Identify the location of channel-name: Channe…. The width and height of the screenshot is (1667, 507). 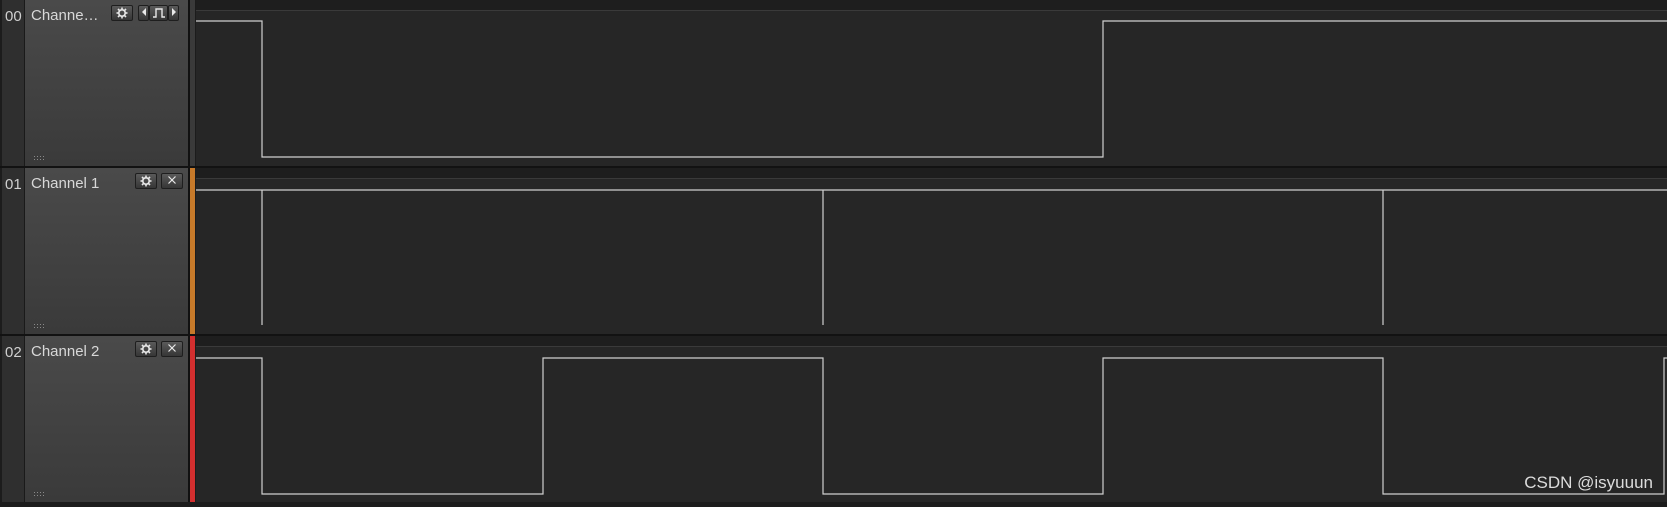
(65, 15).